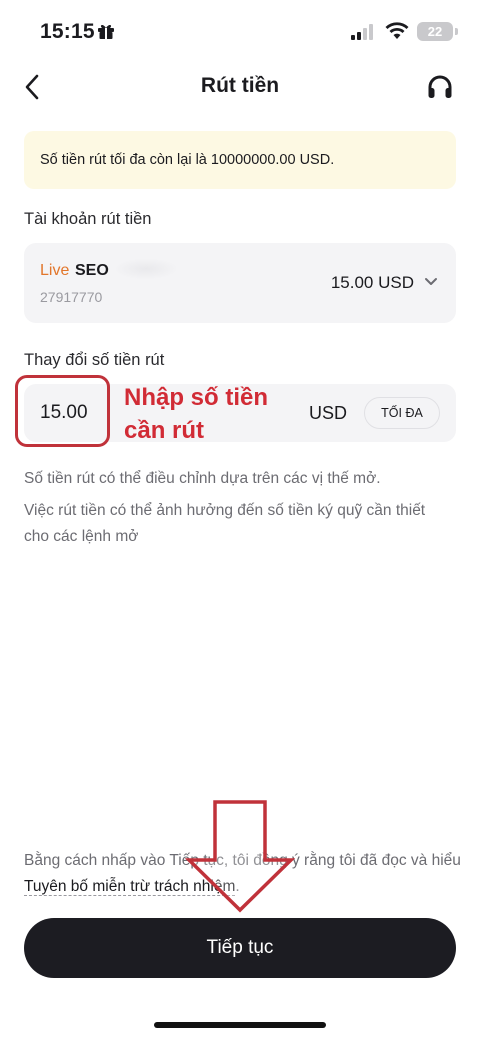 The image size is (480, 1039). What do you see at coordinates (55, 270) in the screenshot?
I see `account-type: Live` at bounding box center [55, 270].